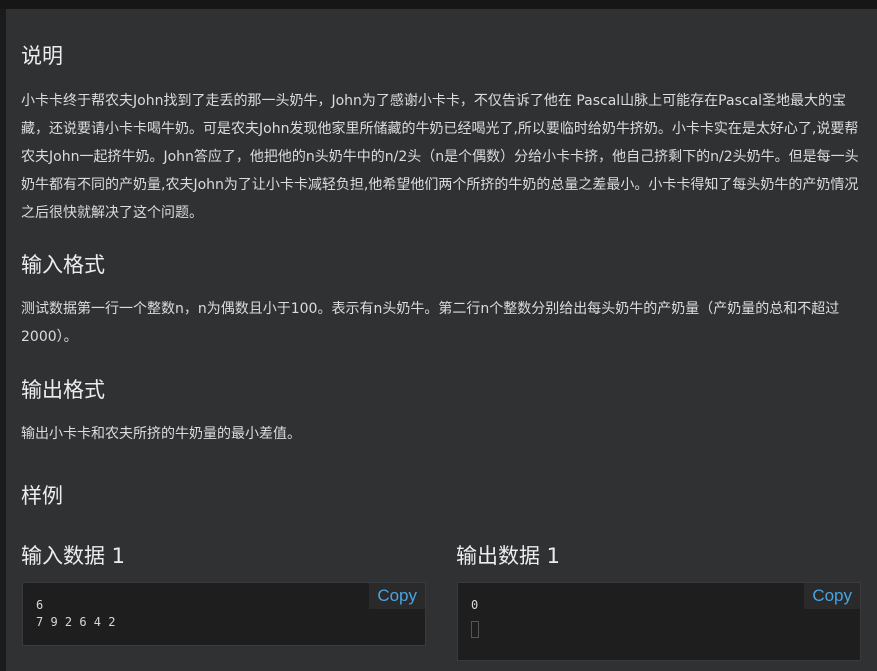 The height and width of the screenshot is (671, 877). What do you see at coordinates (75, 614) in the screenshot?
I see `sample-input-code: 6 7 9 2 6 4 2` at bounding box center [75, 614].